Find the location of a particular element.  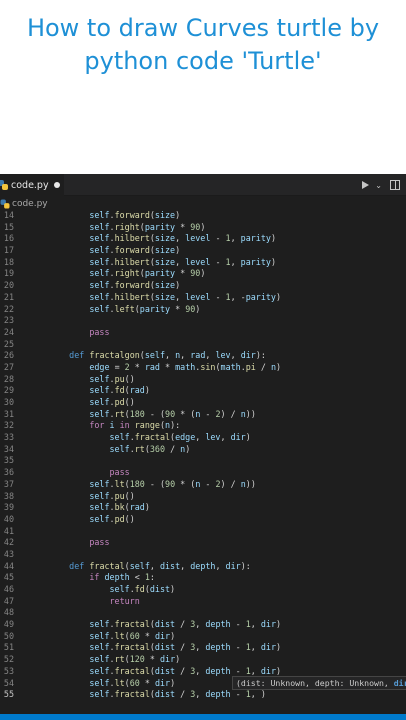

line-number: 34 is located at coordinates (8, 448).